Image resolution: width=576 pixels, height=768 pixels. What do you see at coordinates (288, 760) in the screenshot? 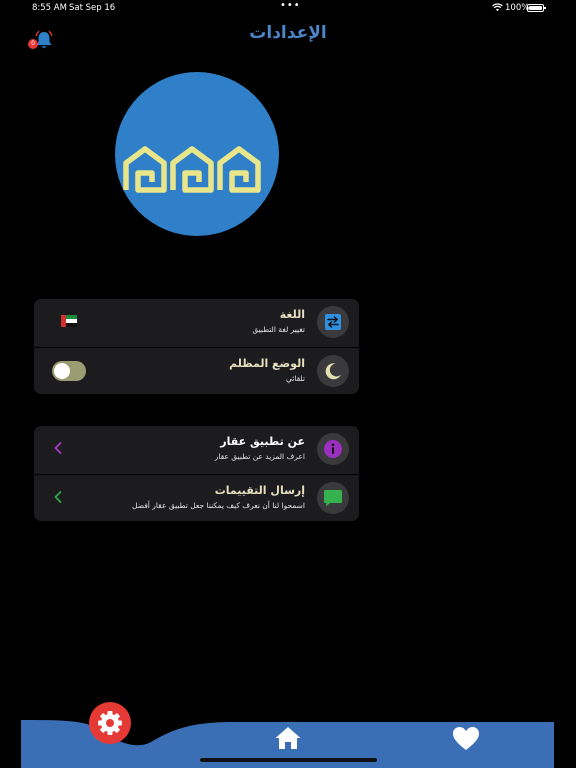
I see `home-indicator` at bounding box center [288, 760].